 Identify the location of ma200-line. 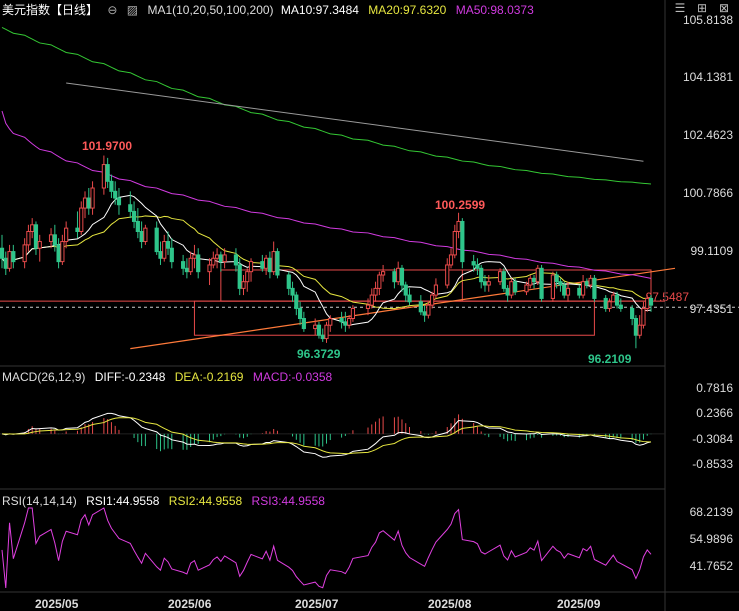
(355, 122).